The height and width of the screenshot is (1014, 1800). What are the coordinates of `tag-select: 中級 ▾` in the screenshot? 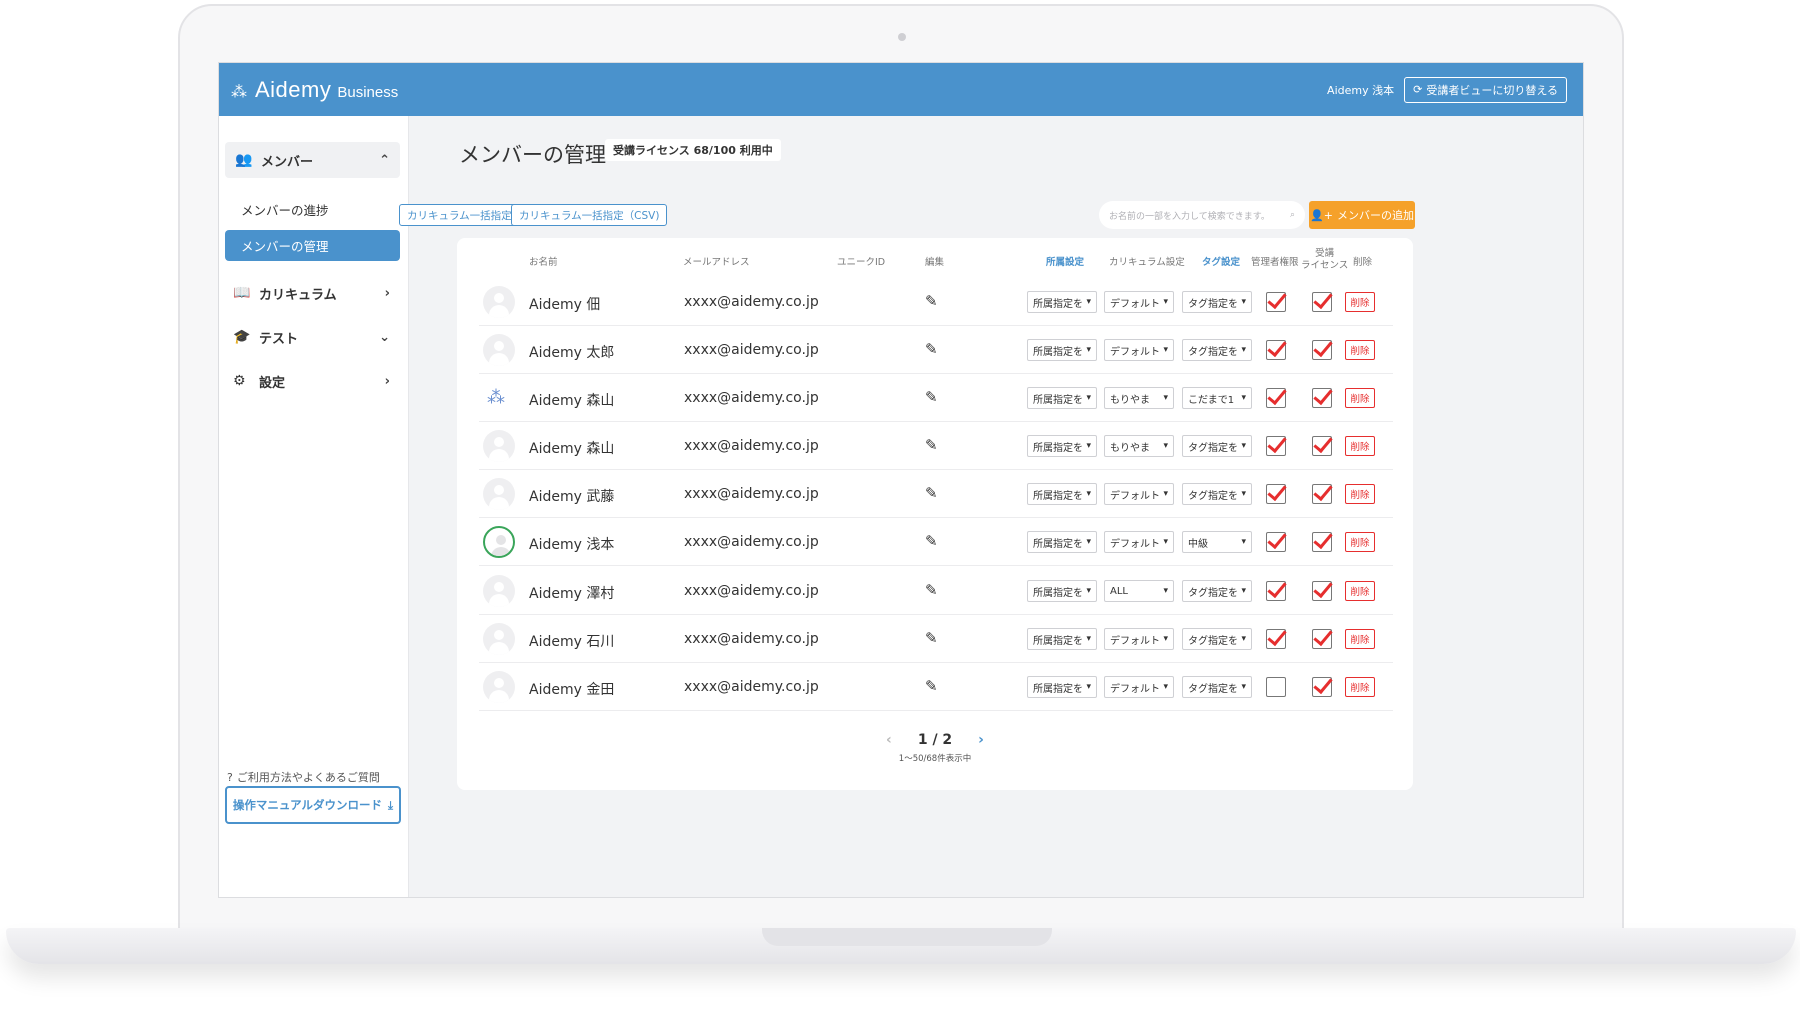 It's located at (1217, 542).